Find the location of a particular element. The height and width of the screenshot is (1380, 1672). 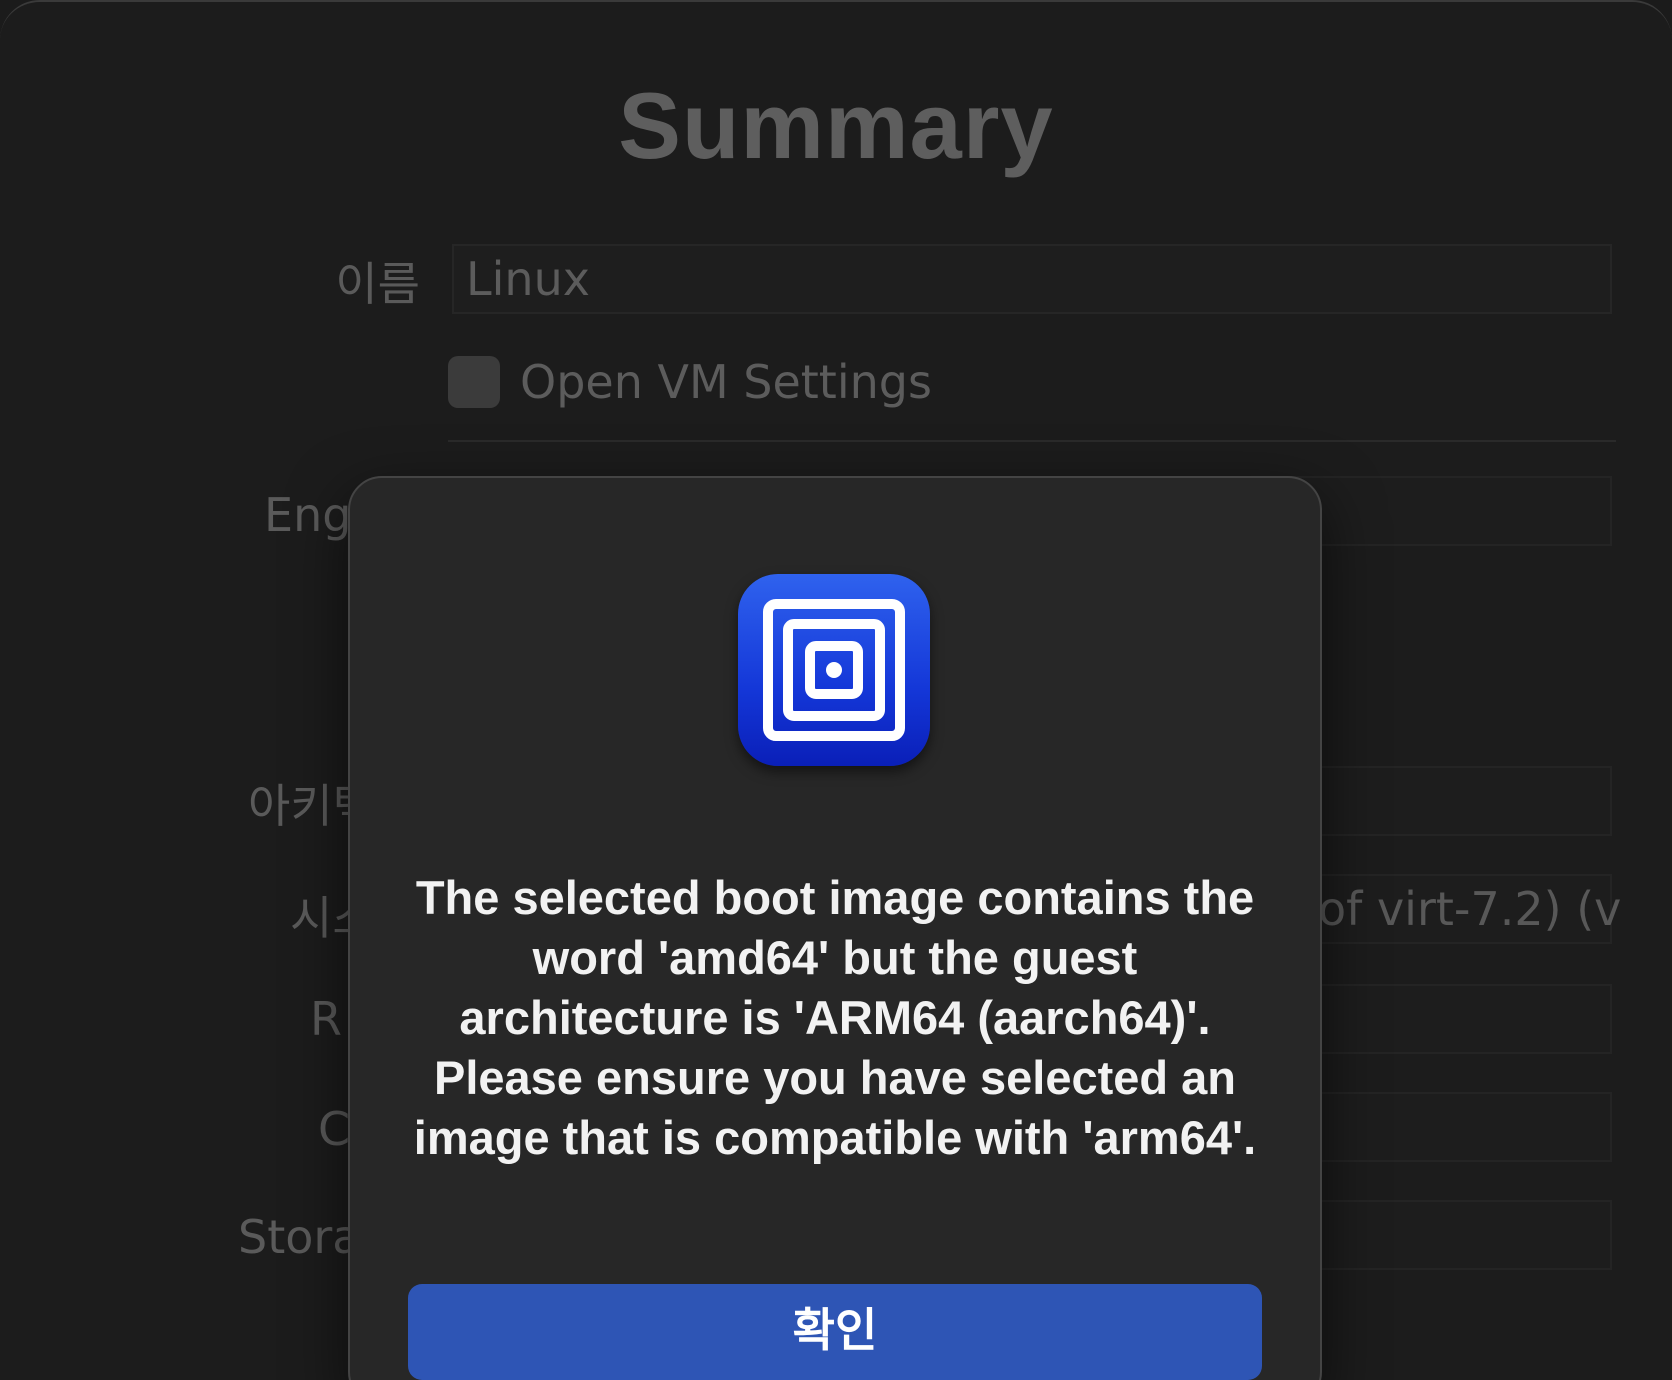

utm-app-icon is located at coordinates (834, 670).